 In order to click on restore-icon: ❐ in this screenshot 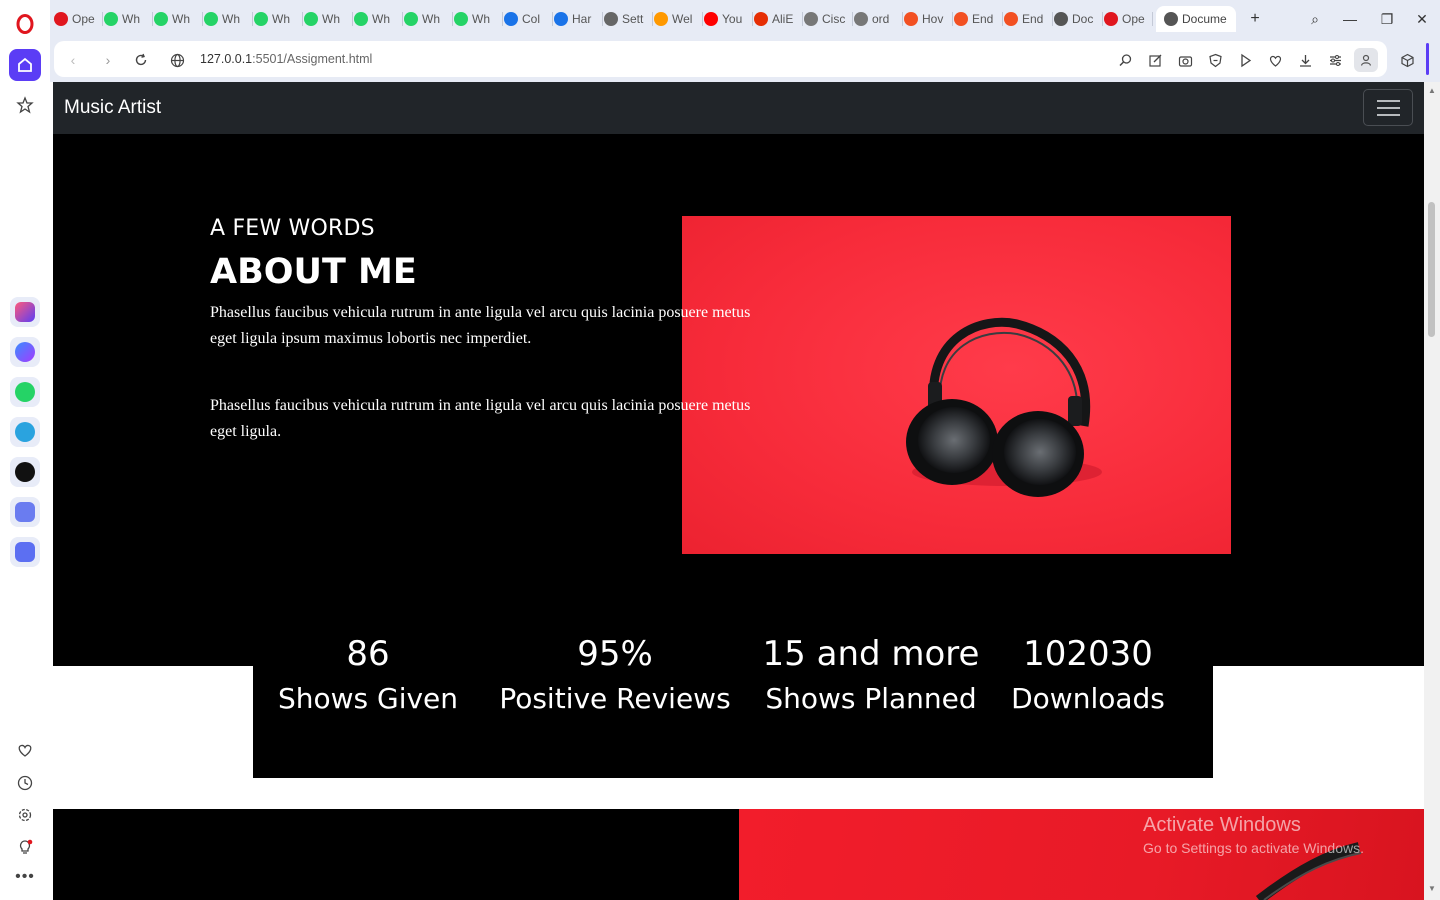, I will do `click(1387, 19)`.